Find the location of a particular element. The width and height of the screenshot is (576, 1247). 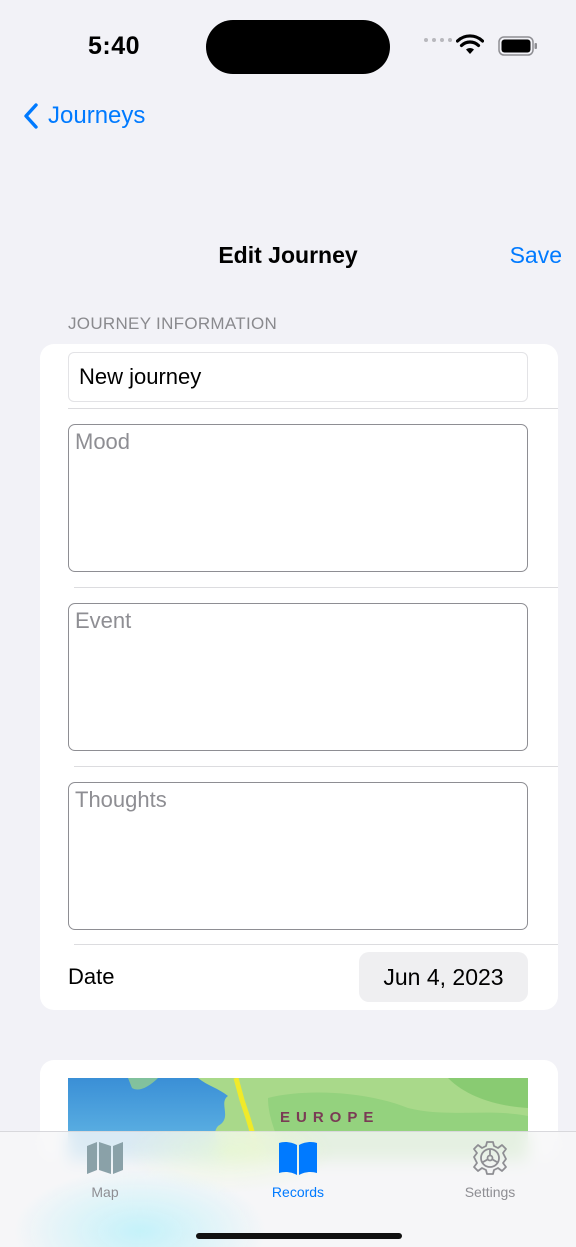

chevron-left-icon is located at coordinates (31, 116).